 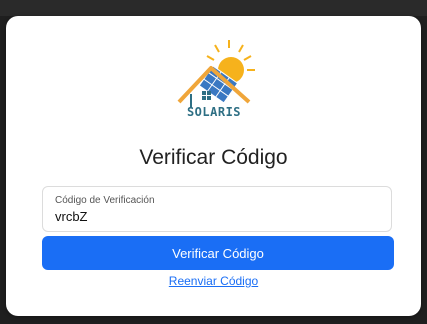 I want to click on brand-name: SOLARIS, so click(x=214, y=112).